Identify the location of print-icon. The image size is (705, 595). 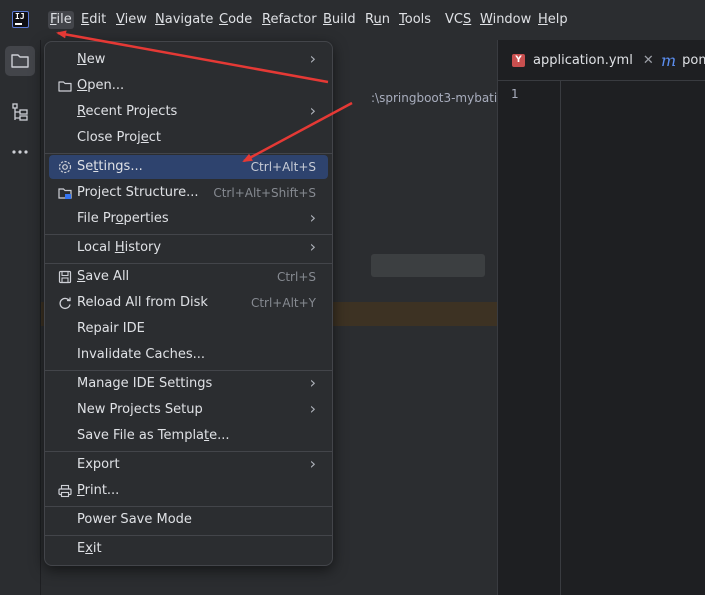
(65, 491).